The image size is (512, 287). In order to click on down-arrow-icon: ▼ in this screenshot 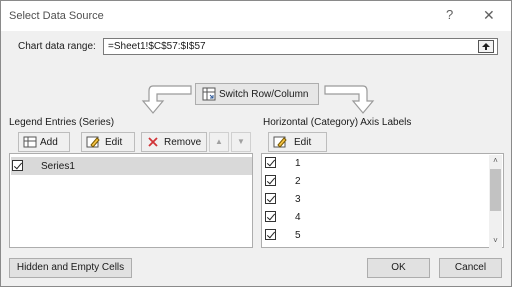, I will do `click(241, 141)`.